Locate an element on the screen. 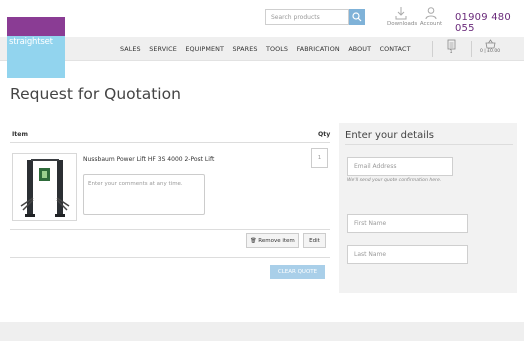 This screenshot has width=524, height=341. column-header-qty: Qty is located at coordinates (324, 134).